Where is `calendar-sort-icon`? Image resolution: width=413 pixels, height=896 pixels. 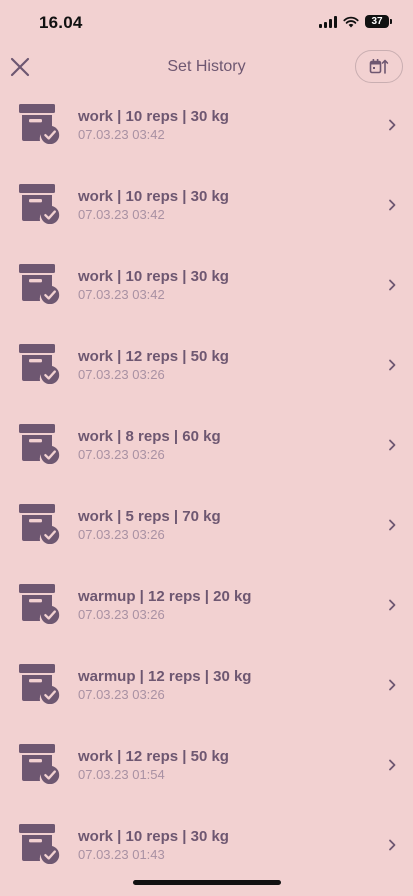
calendar-sort-icon is located at coordinates (379, 66).